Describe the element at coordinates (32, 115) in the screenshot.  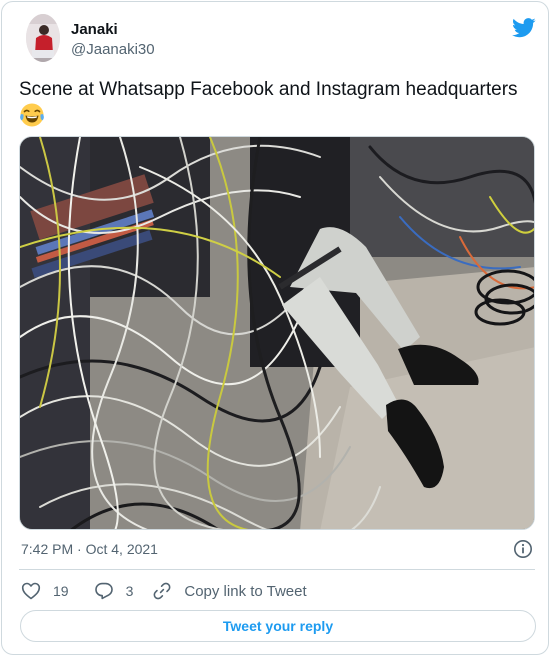
I see `face-with-tears-of-joy-icon` at that location.